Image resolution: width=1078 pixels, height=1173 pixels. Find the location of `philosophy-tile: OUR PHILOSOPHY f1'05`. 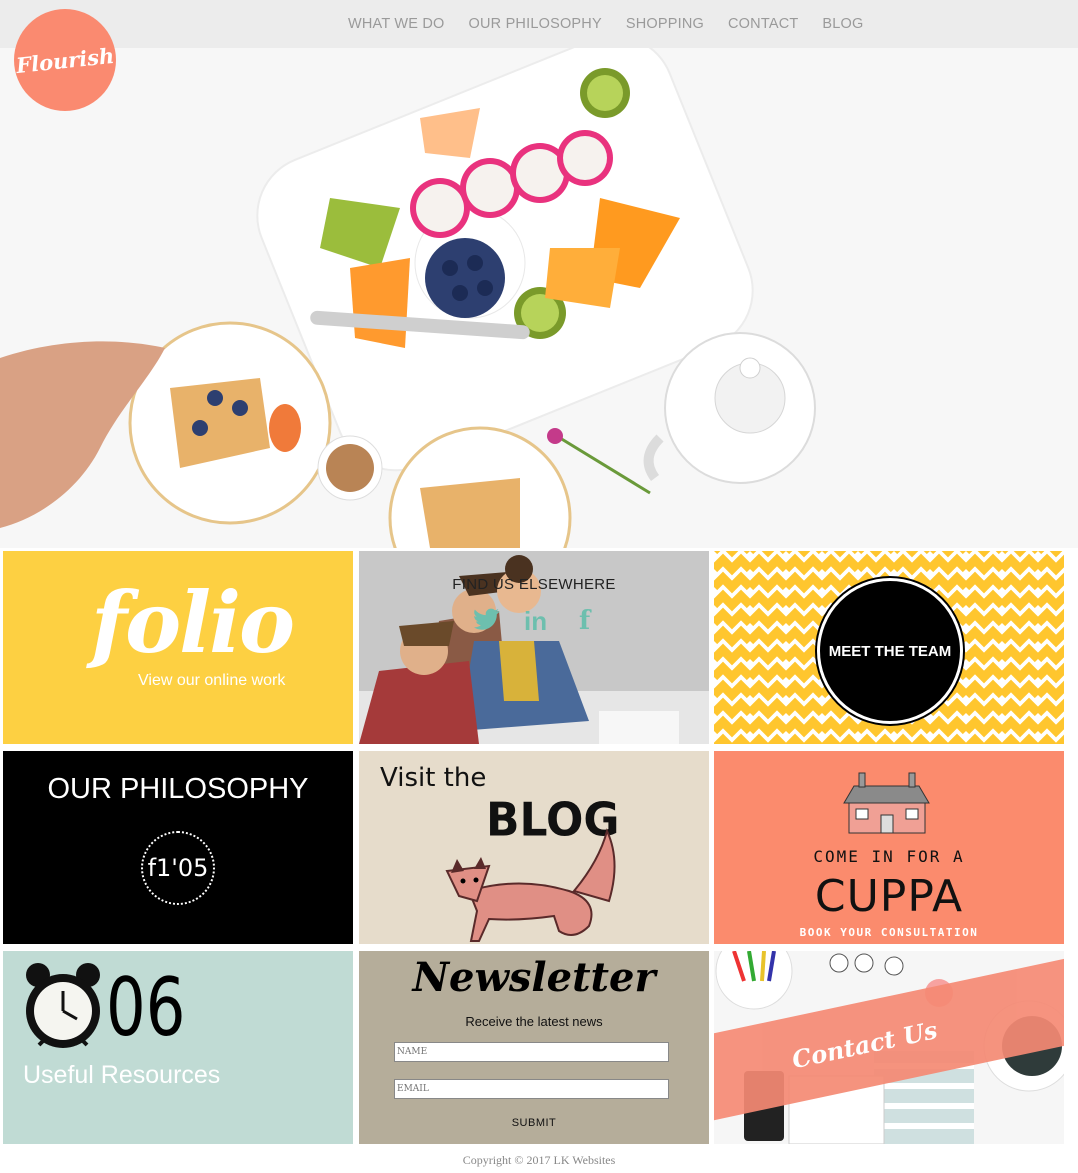

philosophy-tile: OUR PHILOSOPHY f1'05 is located at coordinates (178, 847).